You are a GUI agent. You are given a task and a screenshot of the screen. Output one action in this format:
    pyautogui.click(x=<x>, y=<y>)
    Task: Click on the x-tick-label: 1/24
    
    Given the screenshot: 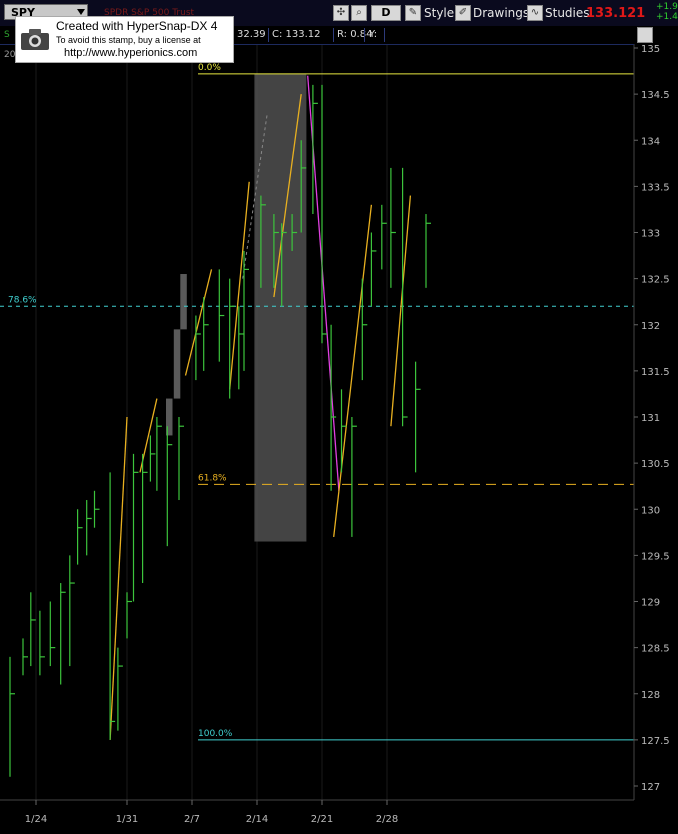 What is the action you would take?
    pyautogui.click(x=36, y=819)
    